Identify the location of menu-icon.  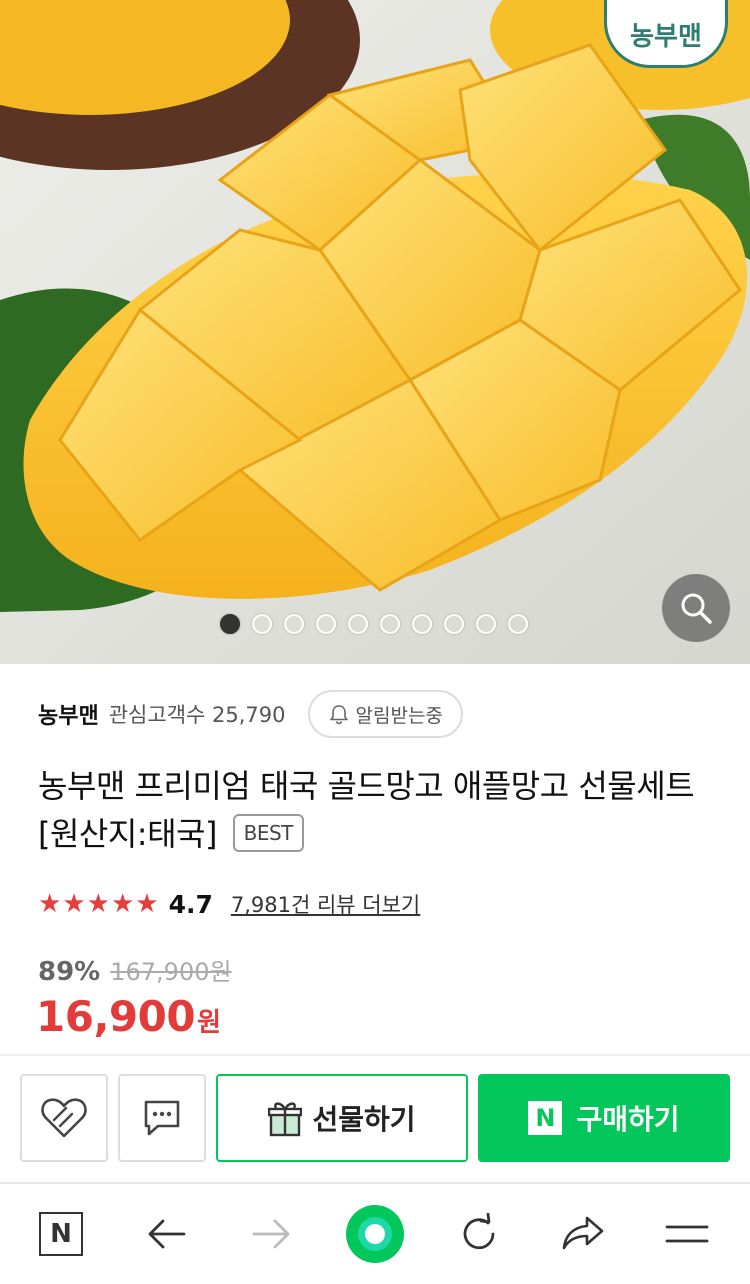
(687, 1234).